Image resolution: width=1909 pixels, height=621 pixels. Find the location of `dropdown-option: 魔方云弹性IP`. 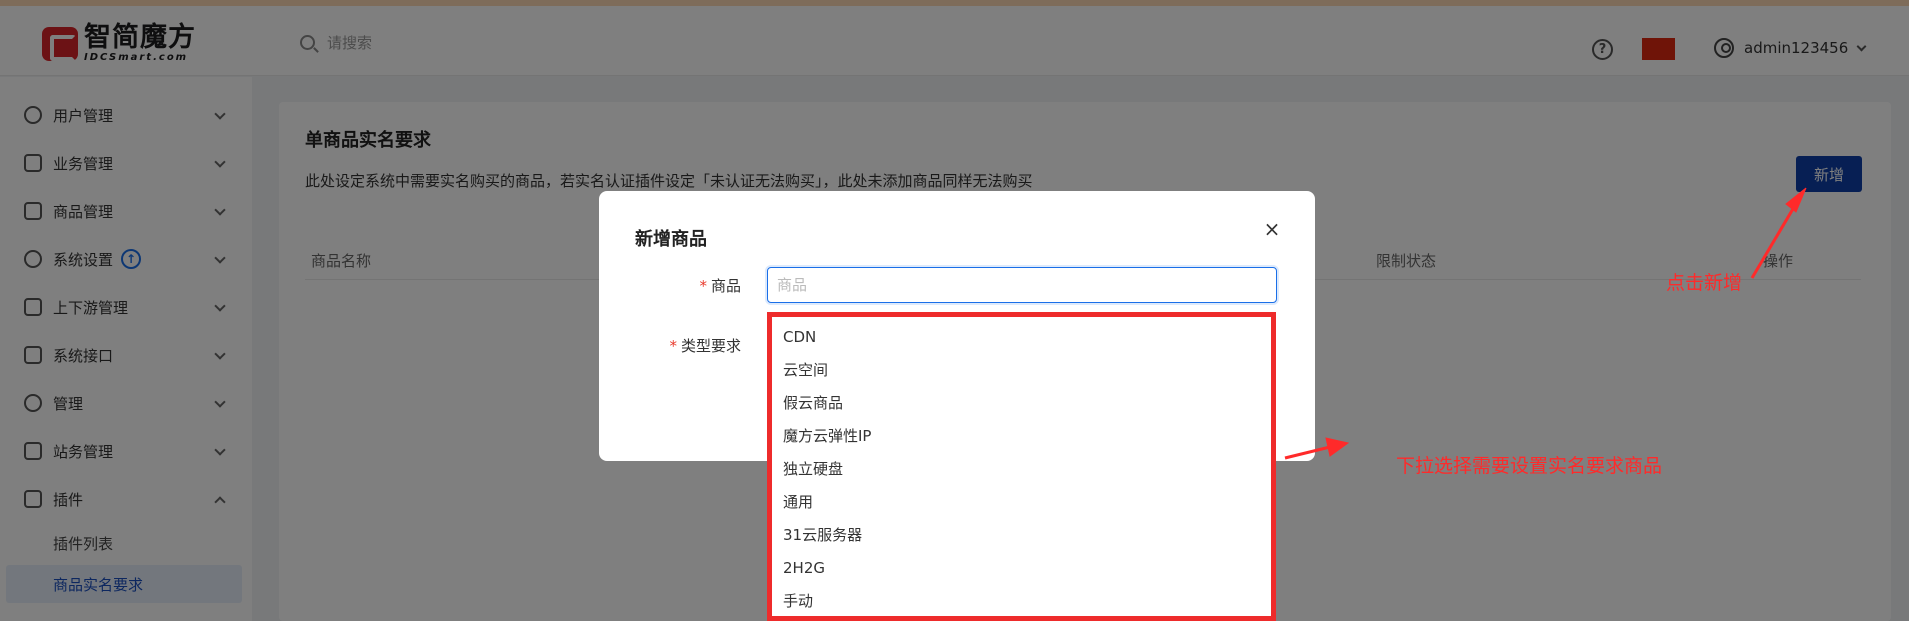

dropdown-option: 魔方云弹性IP is located at coordinates (1021, 436).